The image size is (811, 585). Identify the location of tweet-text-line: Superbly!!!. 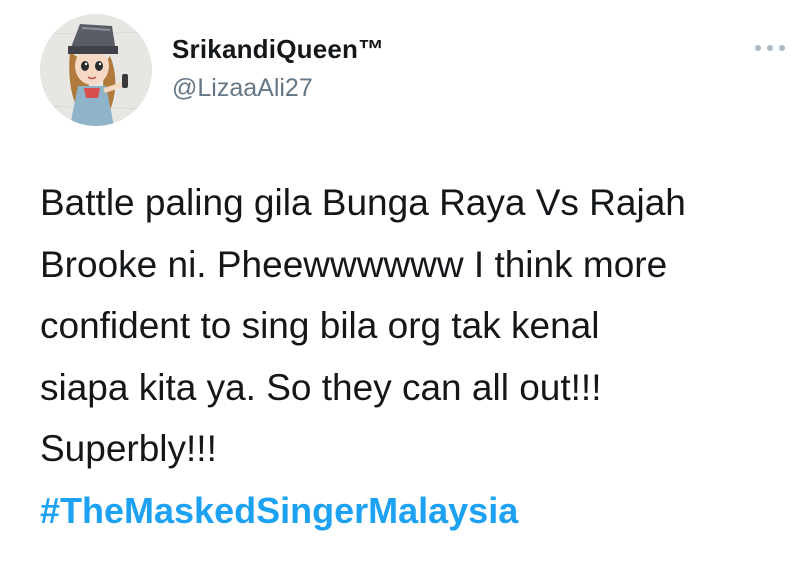
(128, 448).